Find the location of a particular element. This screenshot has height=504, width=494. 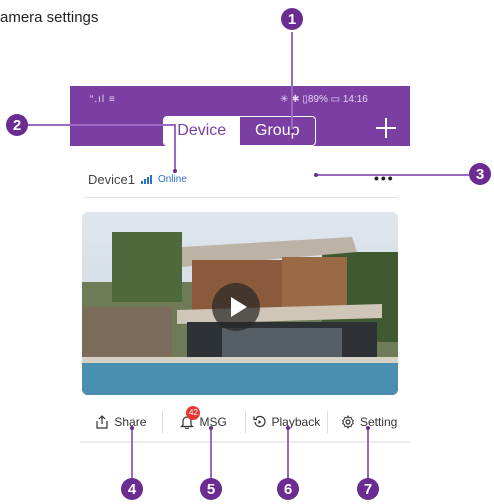

callout-4: 4 is located at coordinates (132, 489).